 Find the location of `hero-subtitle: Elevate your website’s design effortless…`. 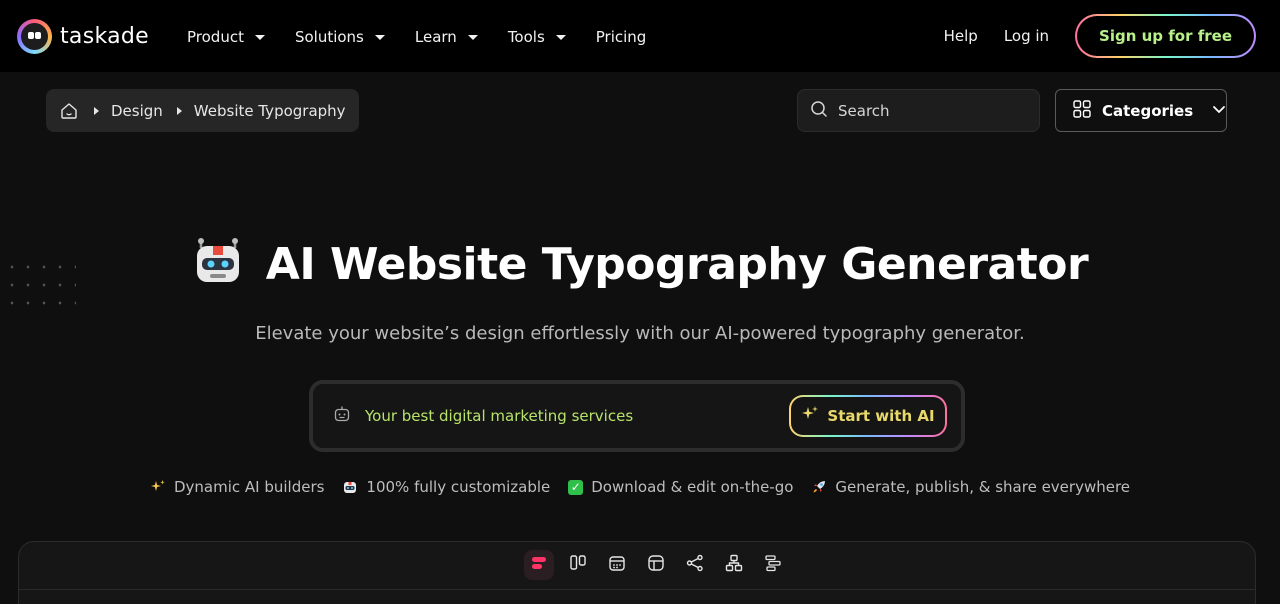

hero-subtitle: Elevate your website’s design effortless… is located at coordinates (640, 333).